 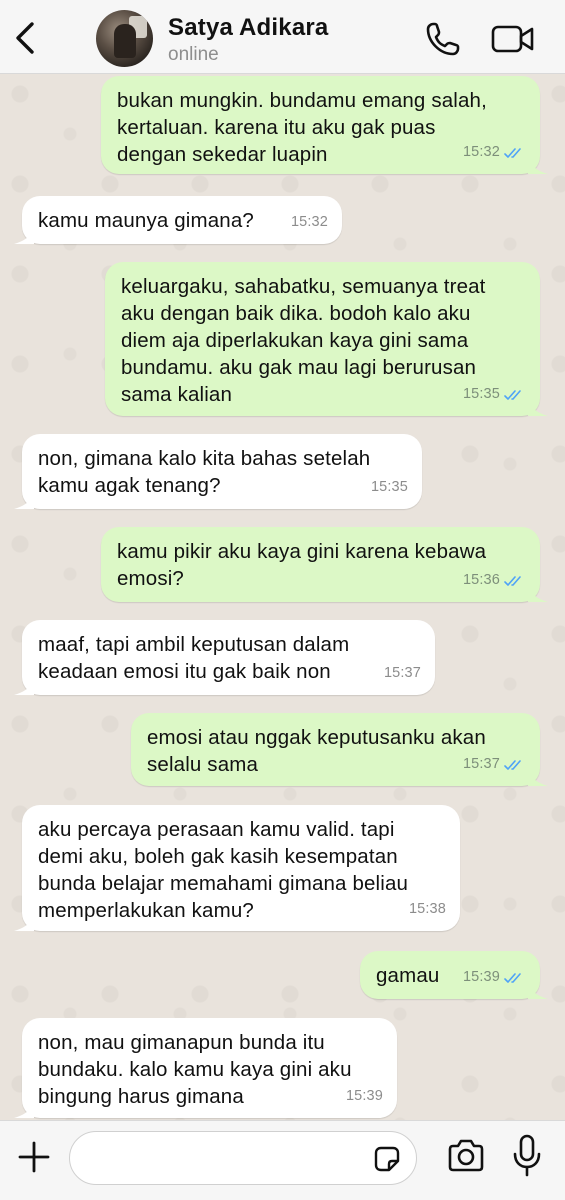 I want to click on video-call-button, so click(x=513, y=39).